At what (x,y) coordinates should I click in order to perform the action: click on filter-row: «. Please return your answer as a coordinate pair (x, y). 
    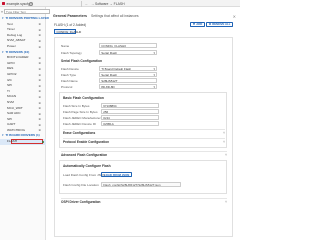
    Looking at the image, I should click on (25, 12).